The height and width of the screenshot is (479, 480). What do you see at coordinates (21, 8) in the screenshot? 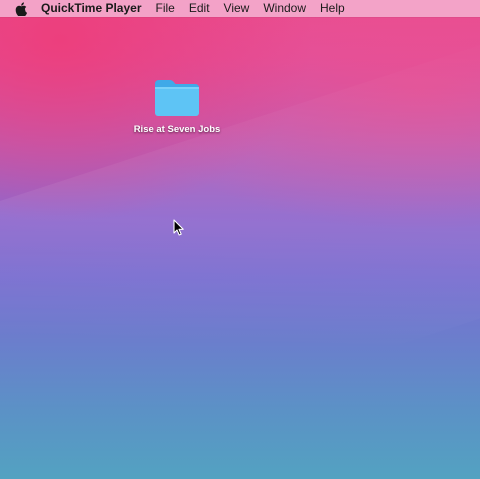
I see `apple-icon` at bounding box center [21, 8].